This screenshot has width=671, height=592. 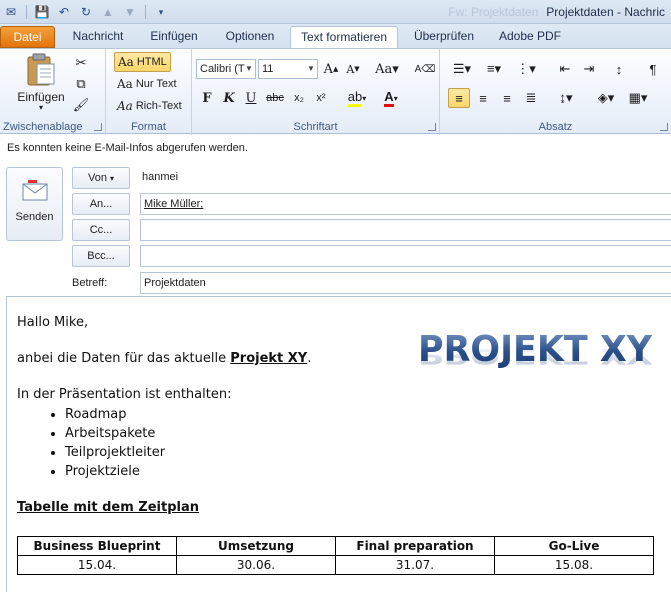 What do you see at coordinates (331, 69) in the screenshot?
I see `grow-font-icon: A ▲` at bounding box center [331, 69].